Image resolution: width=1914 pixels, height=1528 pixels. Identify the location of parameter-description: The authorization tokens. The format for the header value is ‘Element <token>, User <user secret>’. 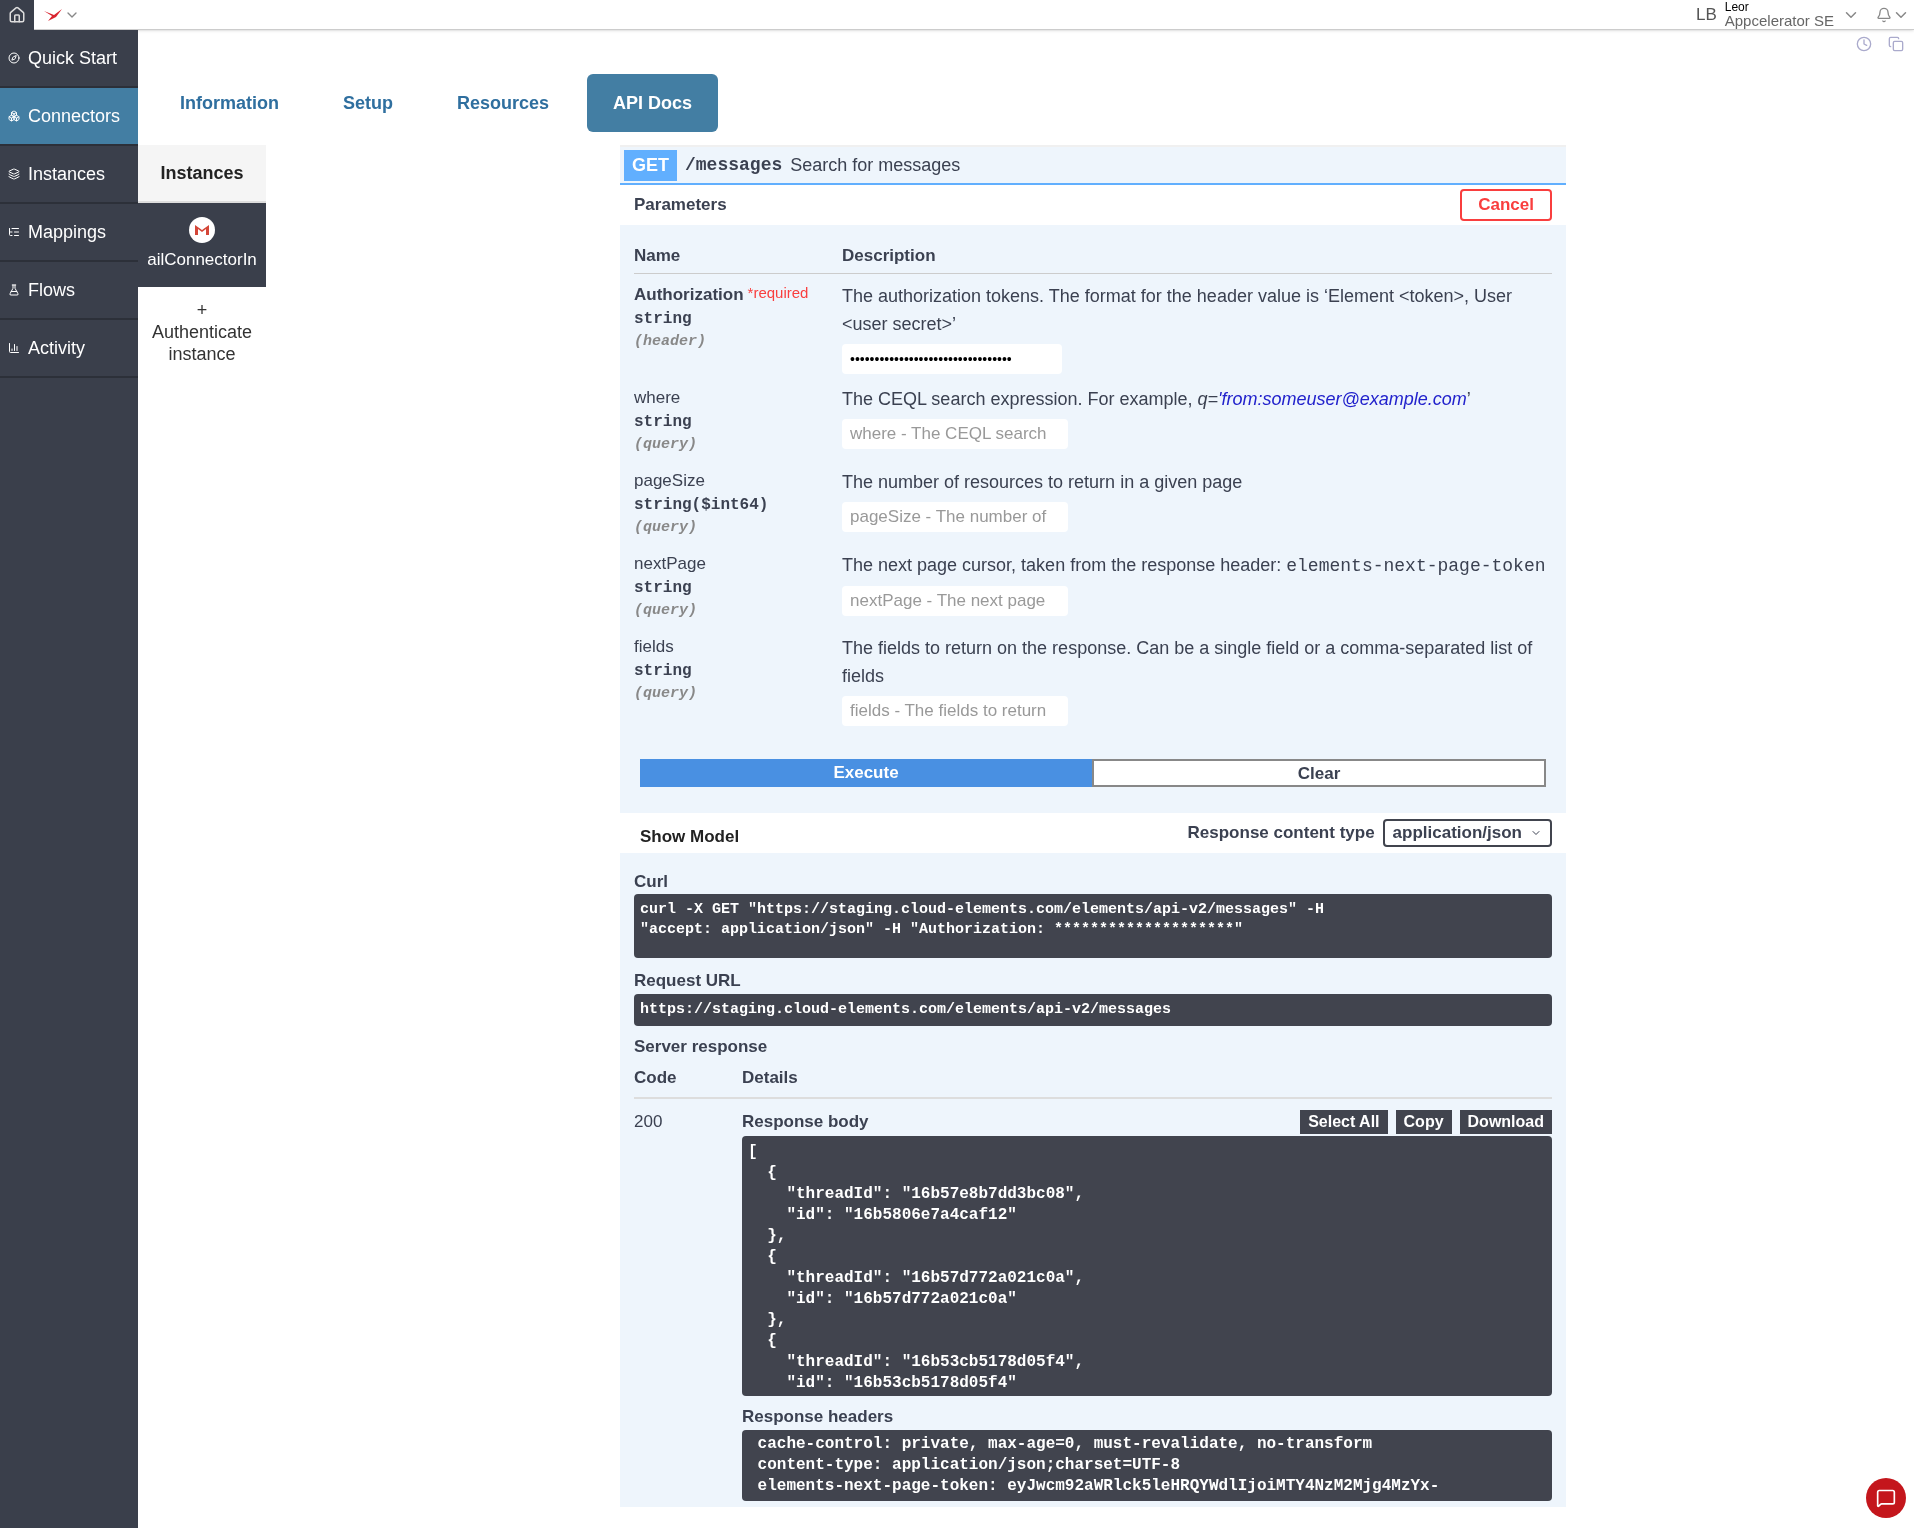
(1178, 310).